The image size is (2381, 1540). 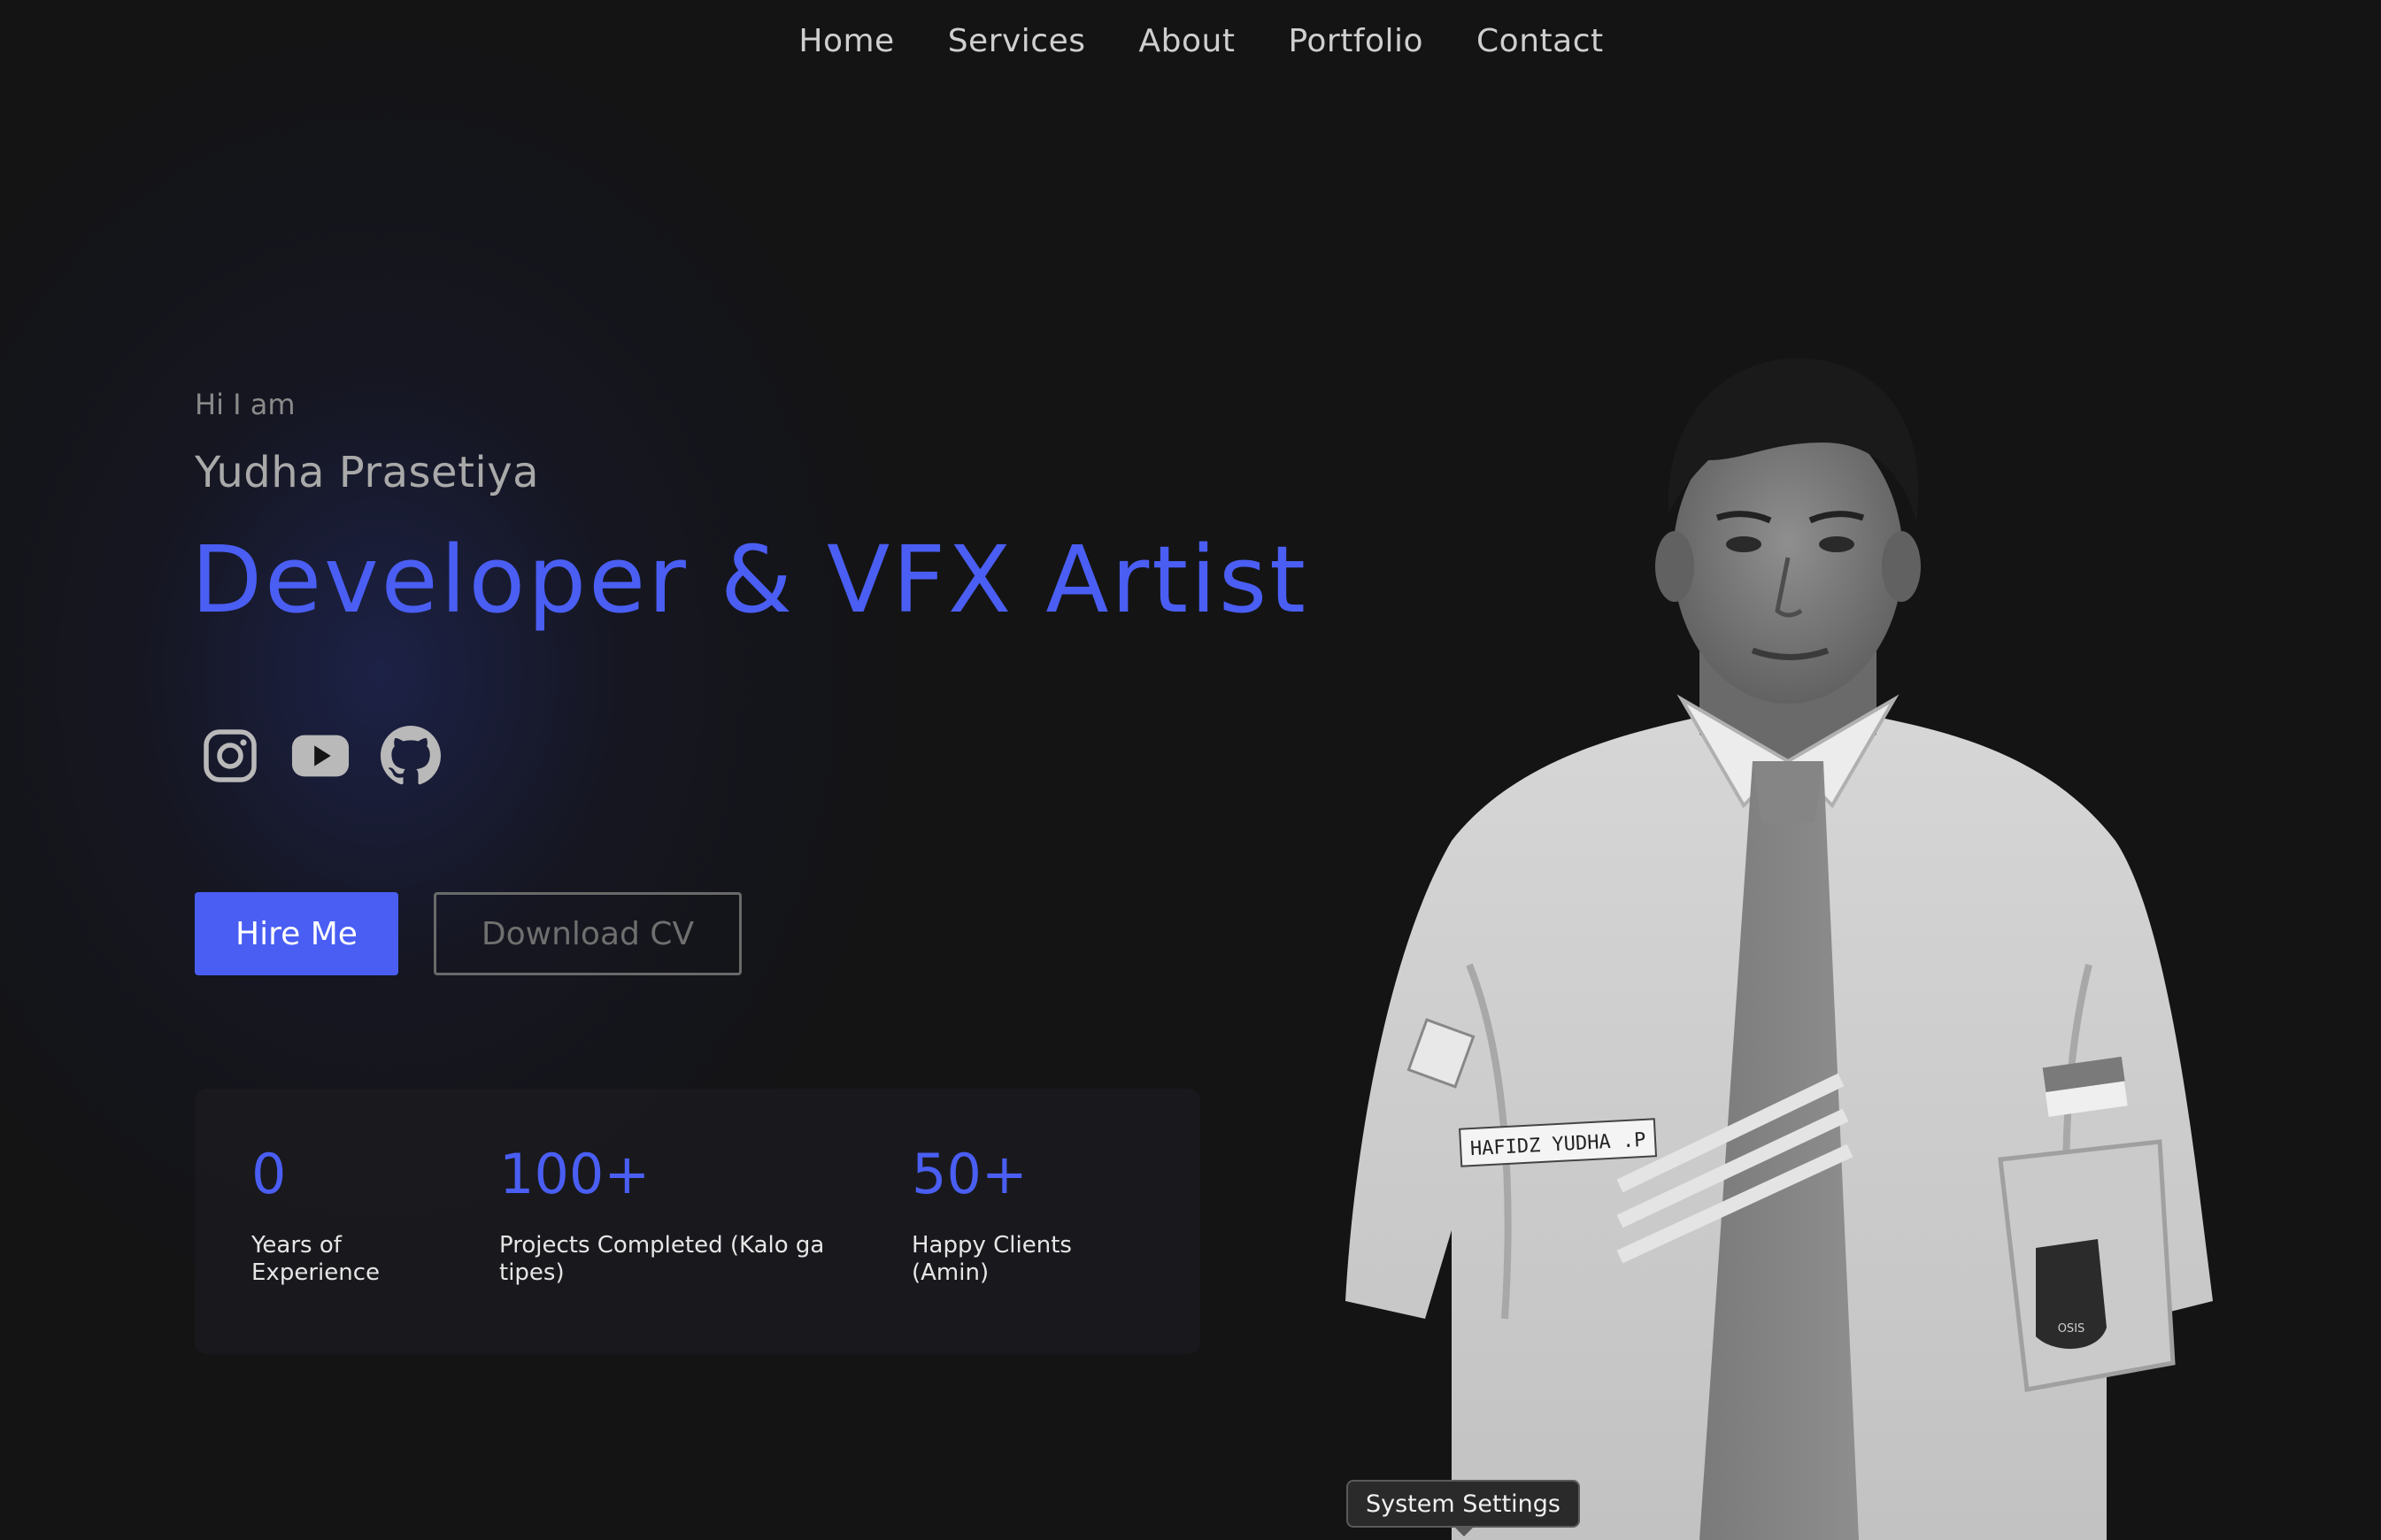 What do you see at coordinates (588, 934) in the screenshot?
I see `download-cv-button: Download CV` at bounding box center [588, 934].